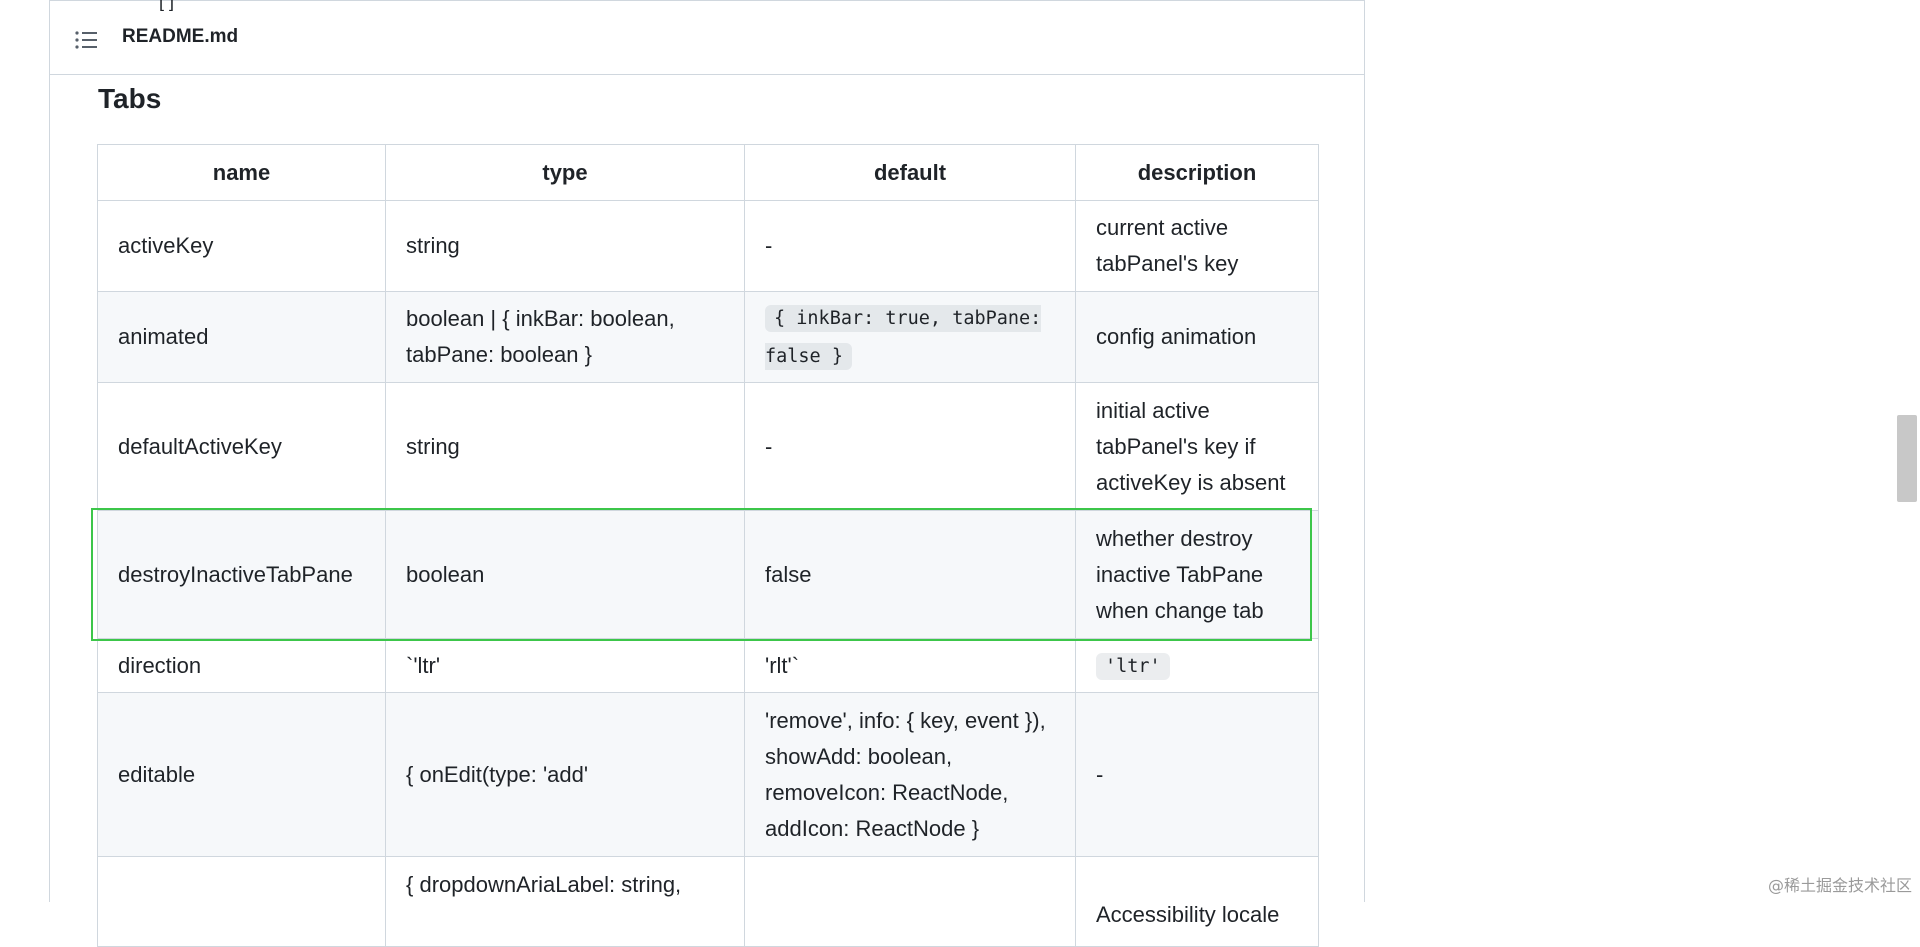 The image size is (1920, 947). What do you see at coordinates (1907, 458) in the screenshot?
I see `scrollbar-thumb` at bounding box center [1907, 458].